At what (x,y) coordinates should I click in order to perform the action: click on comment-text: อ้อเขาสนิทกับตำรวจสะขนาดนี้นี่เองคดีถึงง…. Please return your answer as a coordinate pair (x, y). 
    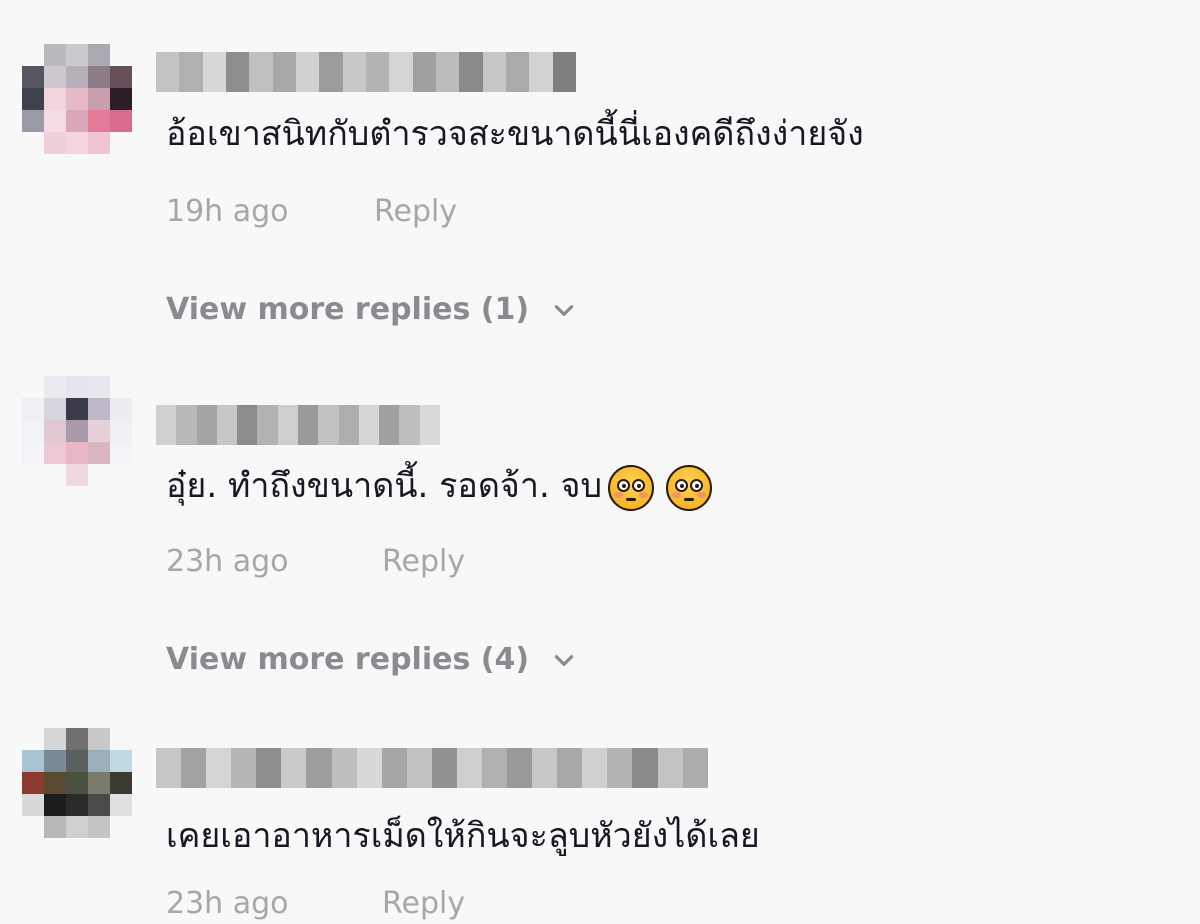
    Looking at the image, I should click on (515, 134).